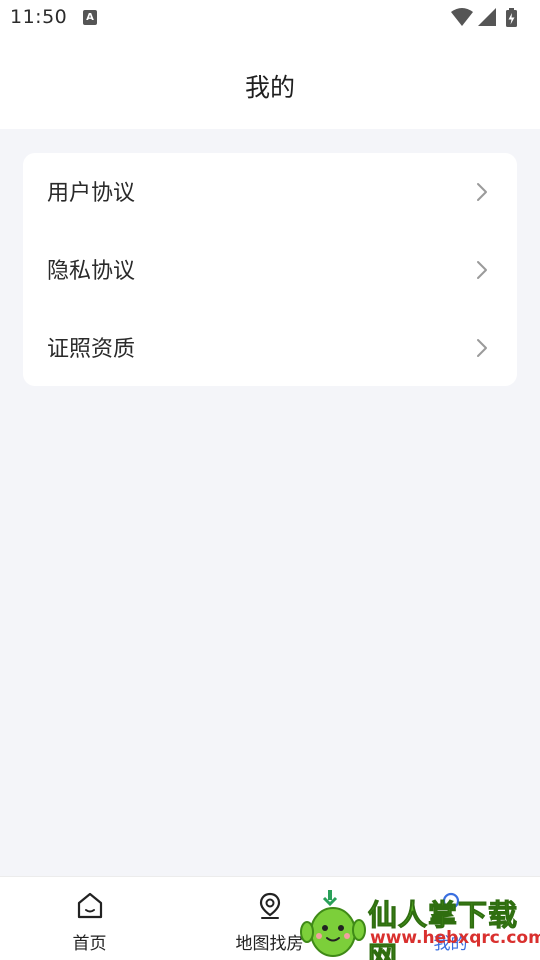  I want to click on signal-icon, so click(487, 17).